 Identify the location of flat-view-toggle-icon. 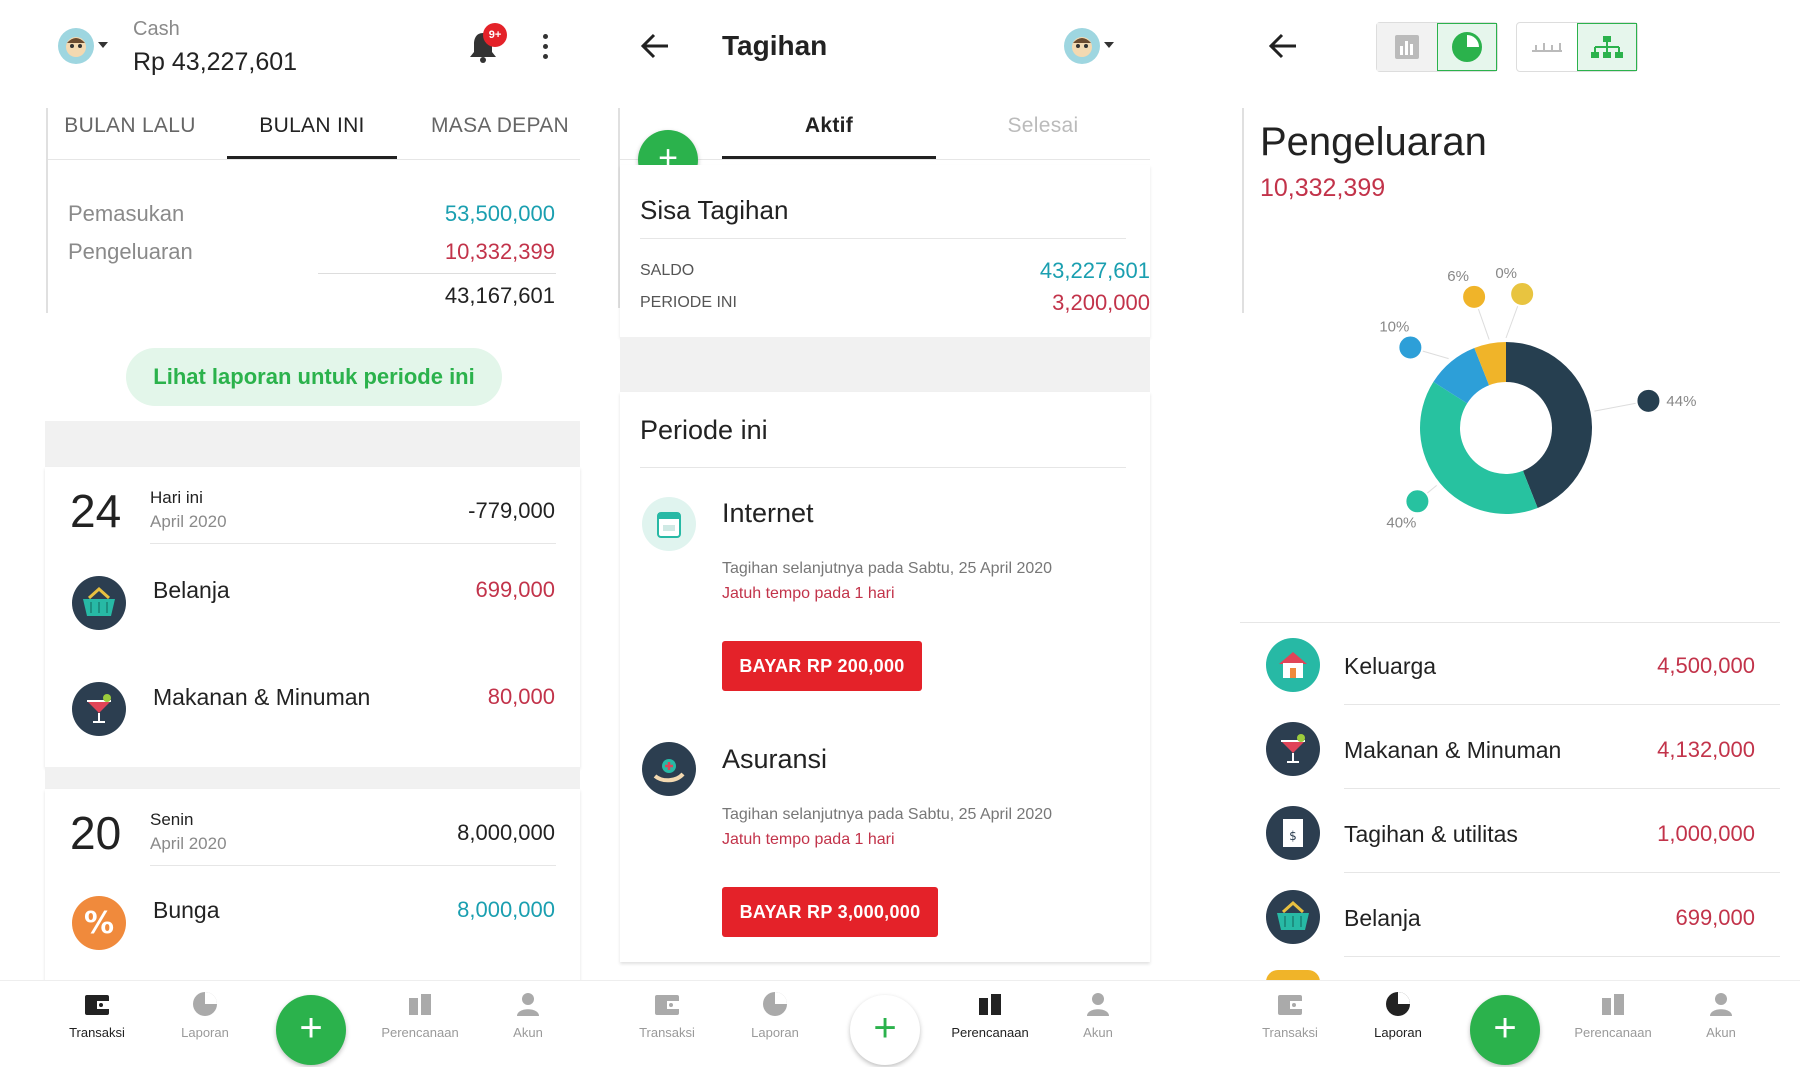
(1547, 47).